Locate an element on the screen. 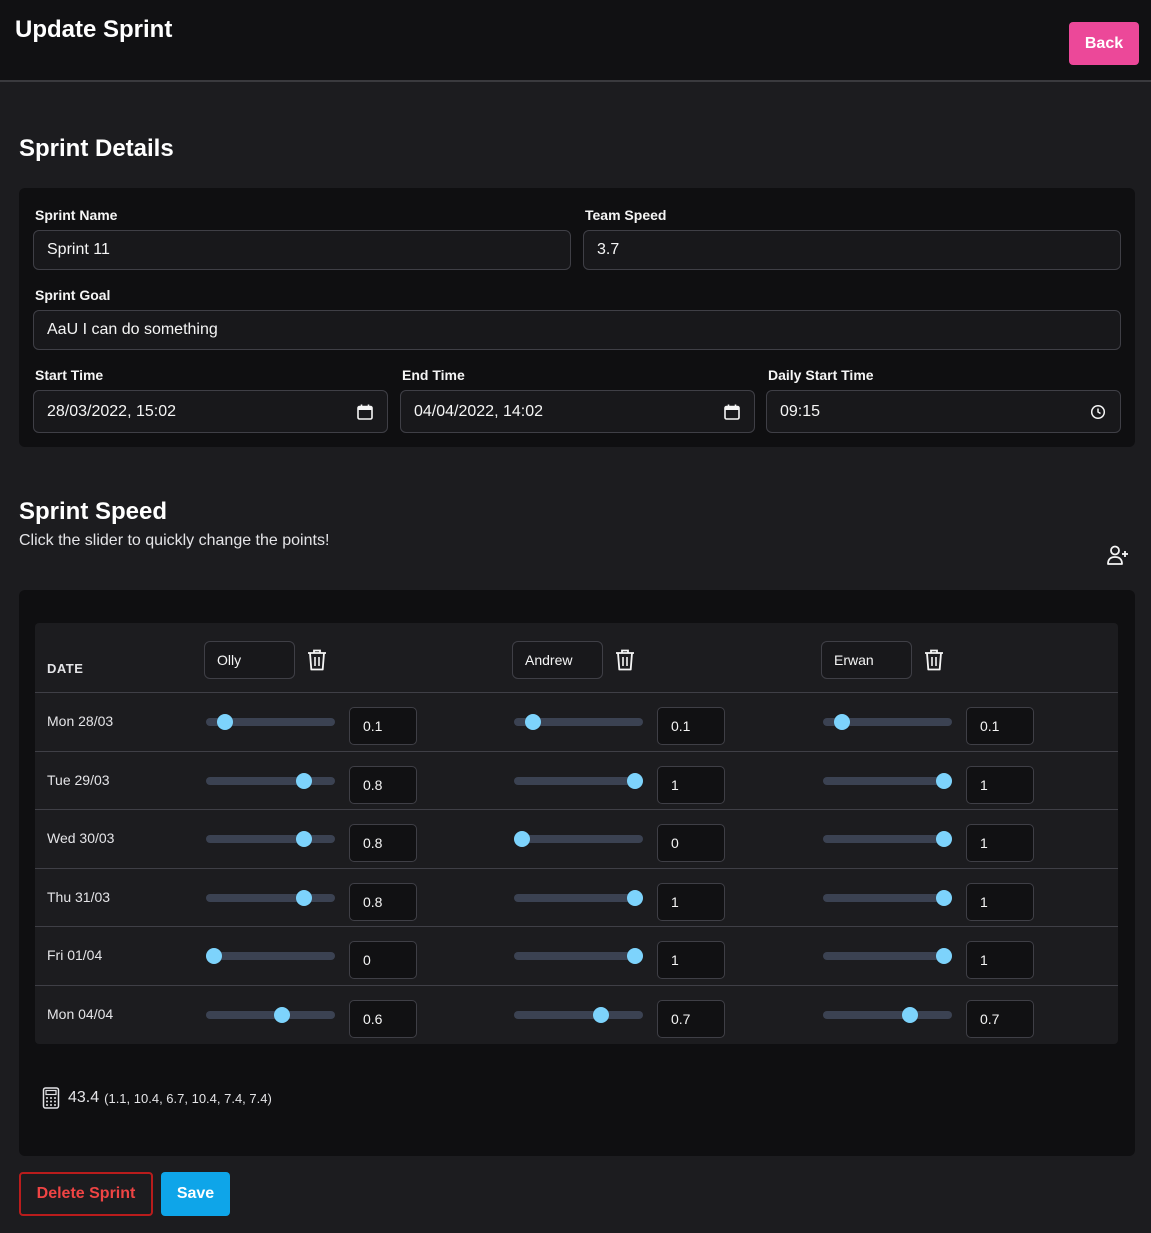 The width and height of the screenshot is (1151, 1233). clock-icon is located at coordinates (1098, 412).